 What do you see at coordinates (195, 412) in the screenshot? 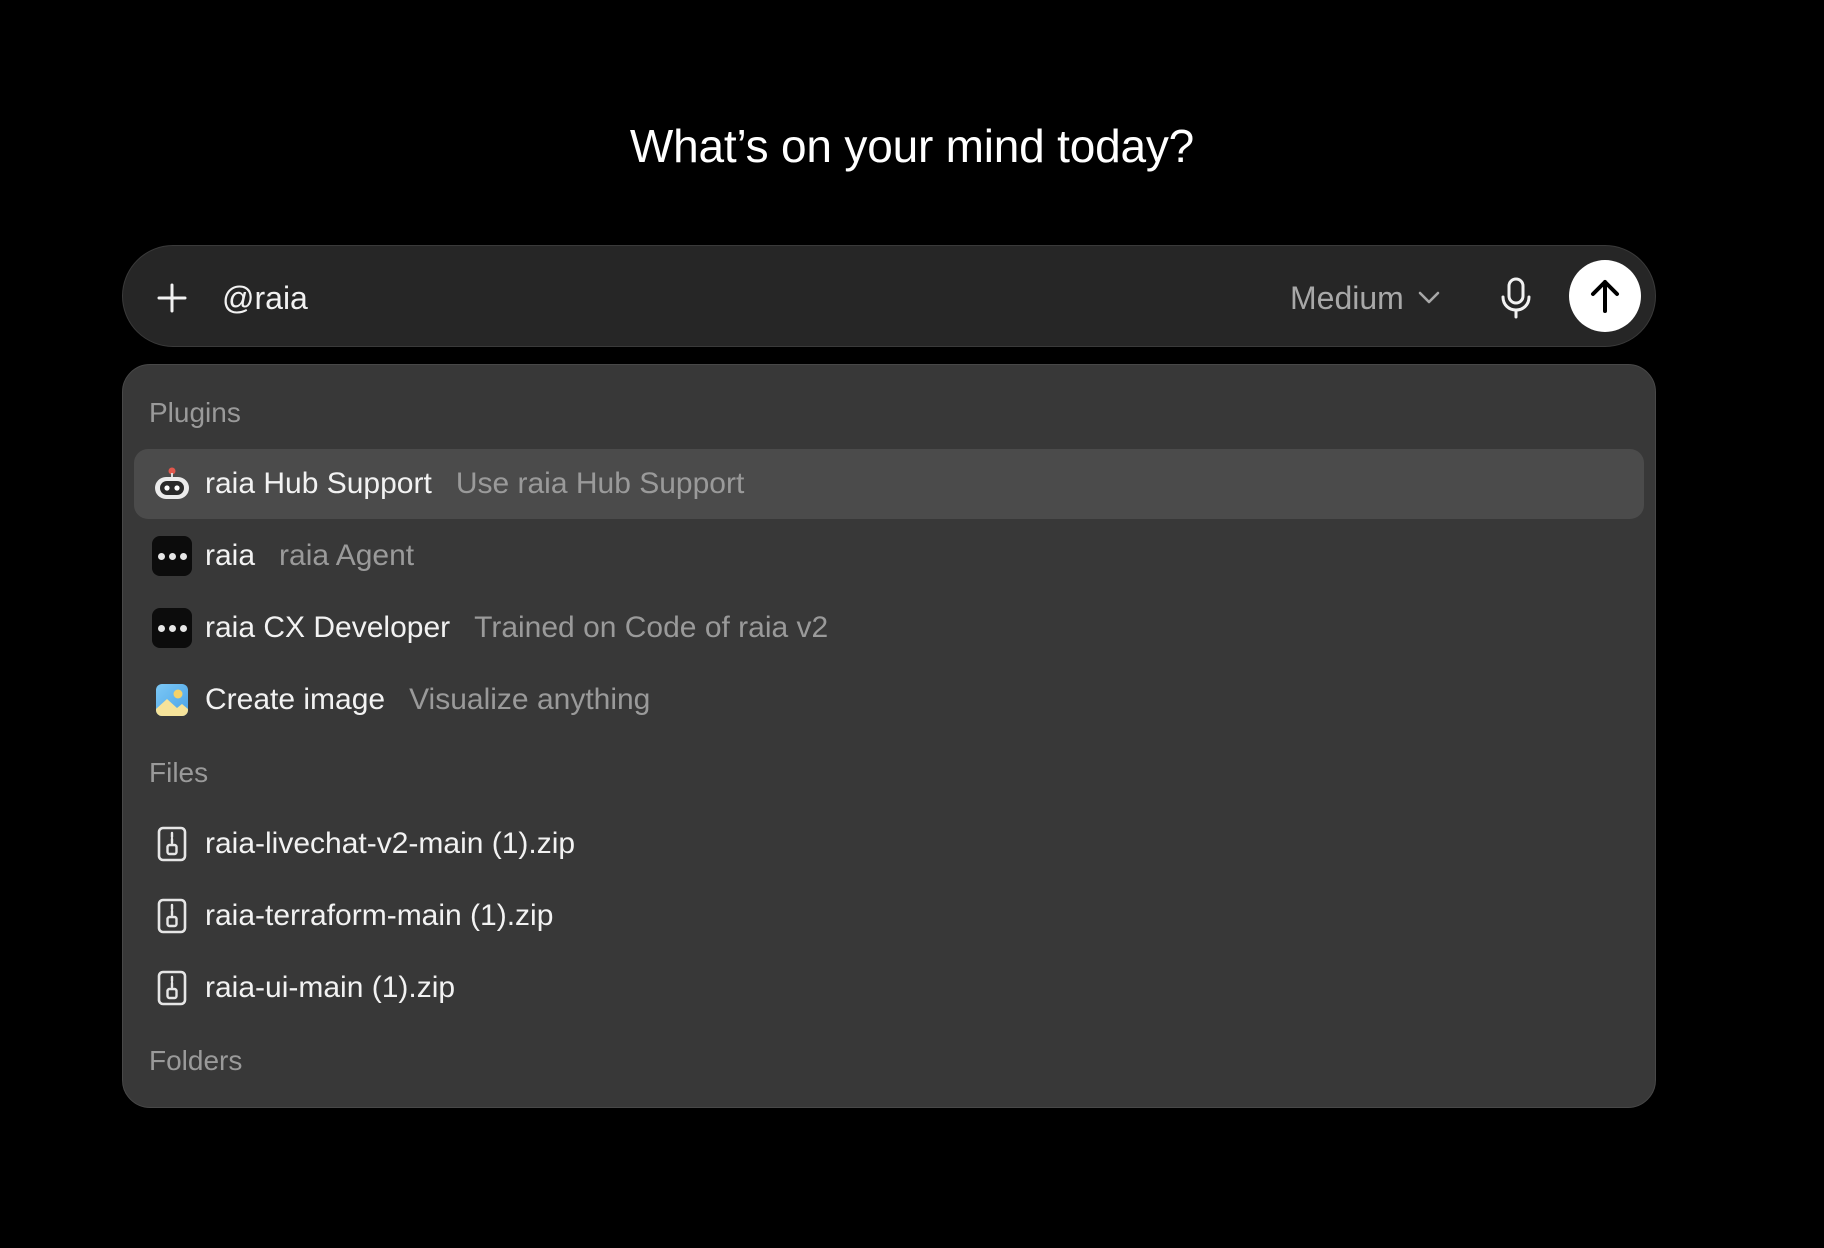
I see `section-label-plugins: Plugins` at bounding box center [195, 412].